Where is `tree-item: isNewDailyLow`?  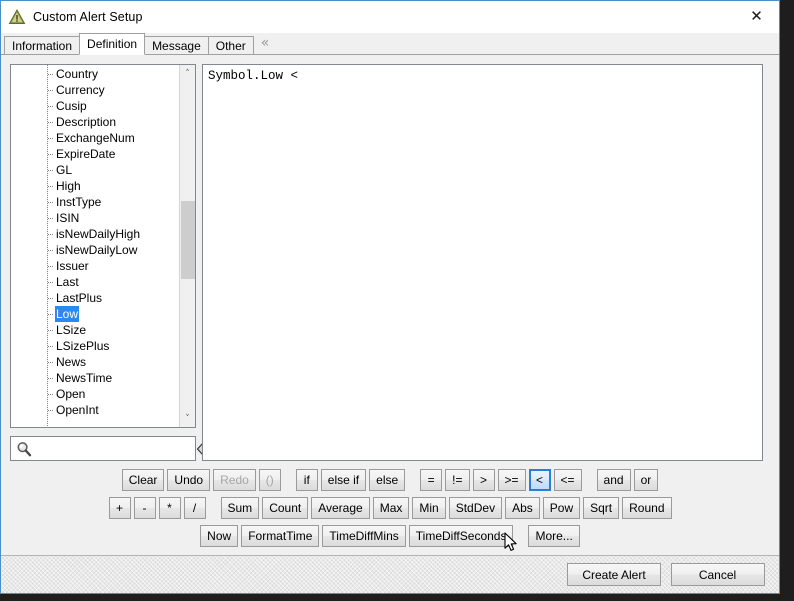
tree-item: isNewDailyLow is located at coordinates (95, 250).